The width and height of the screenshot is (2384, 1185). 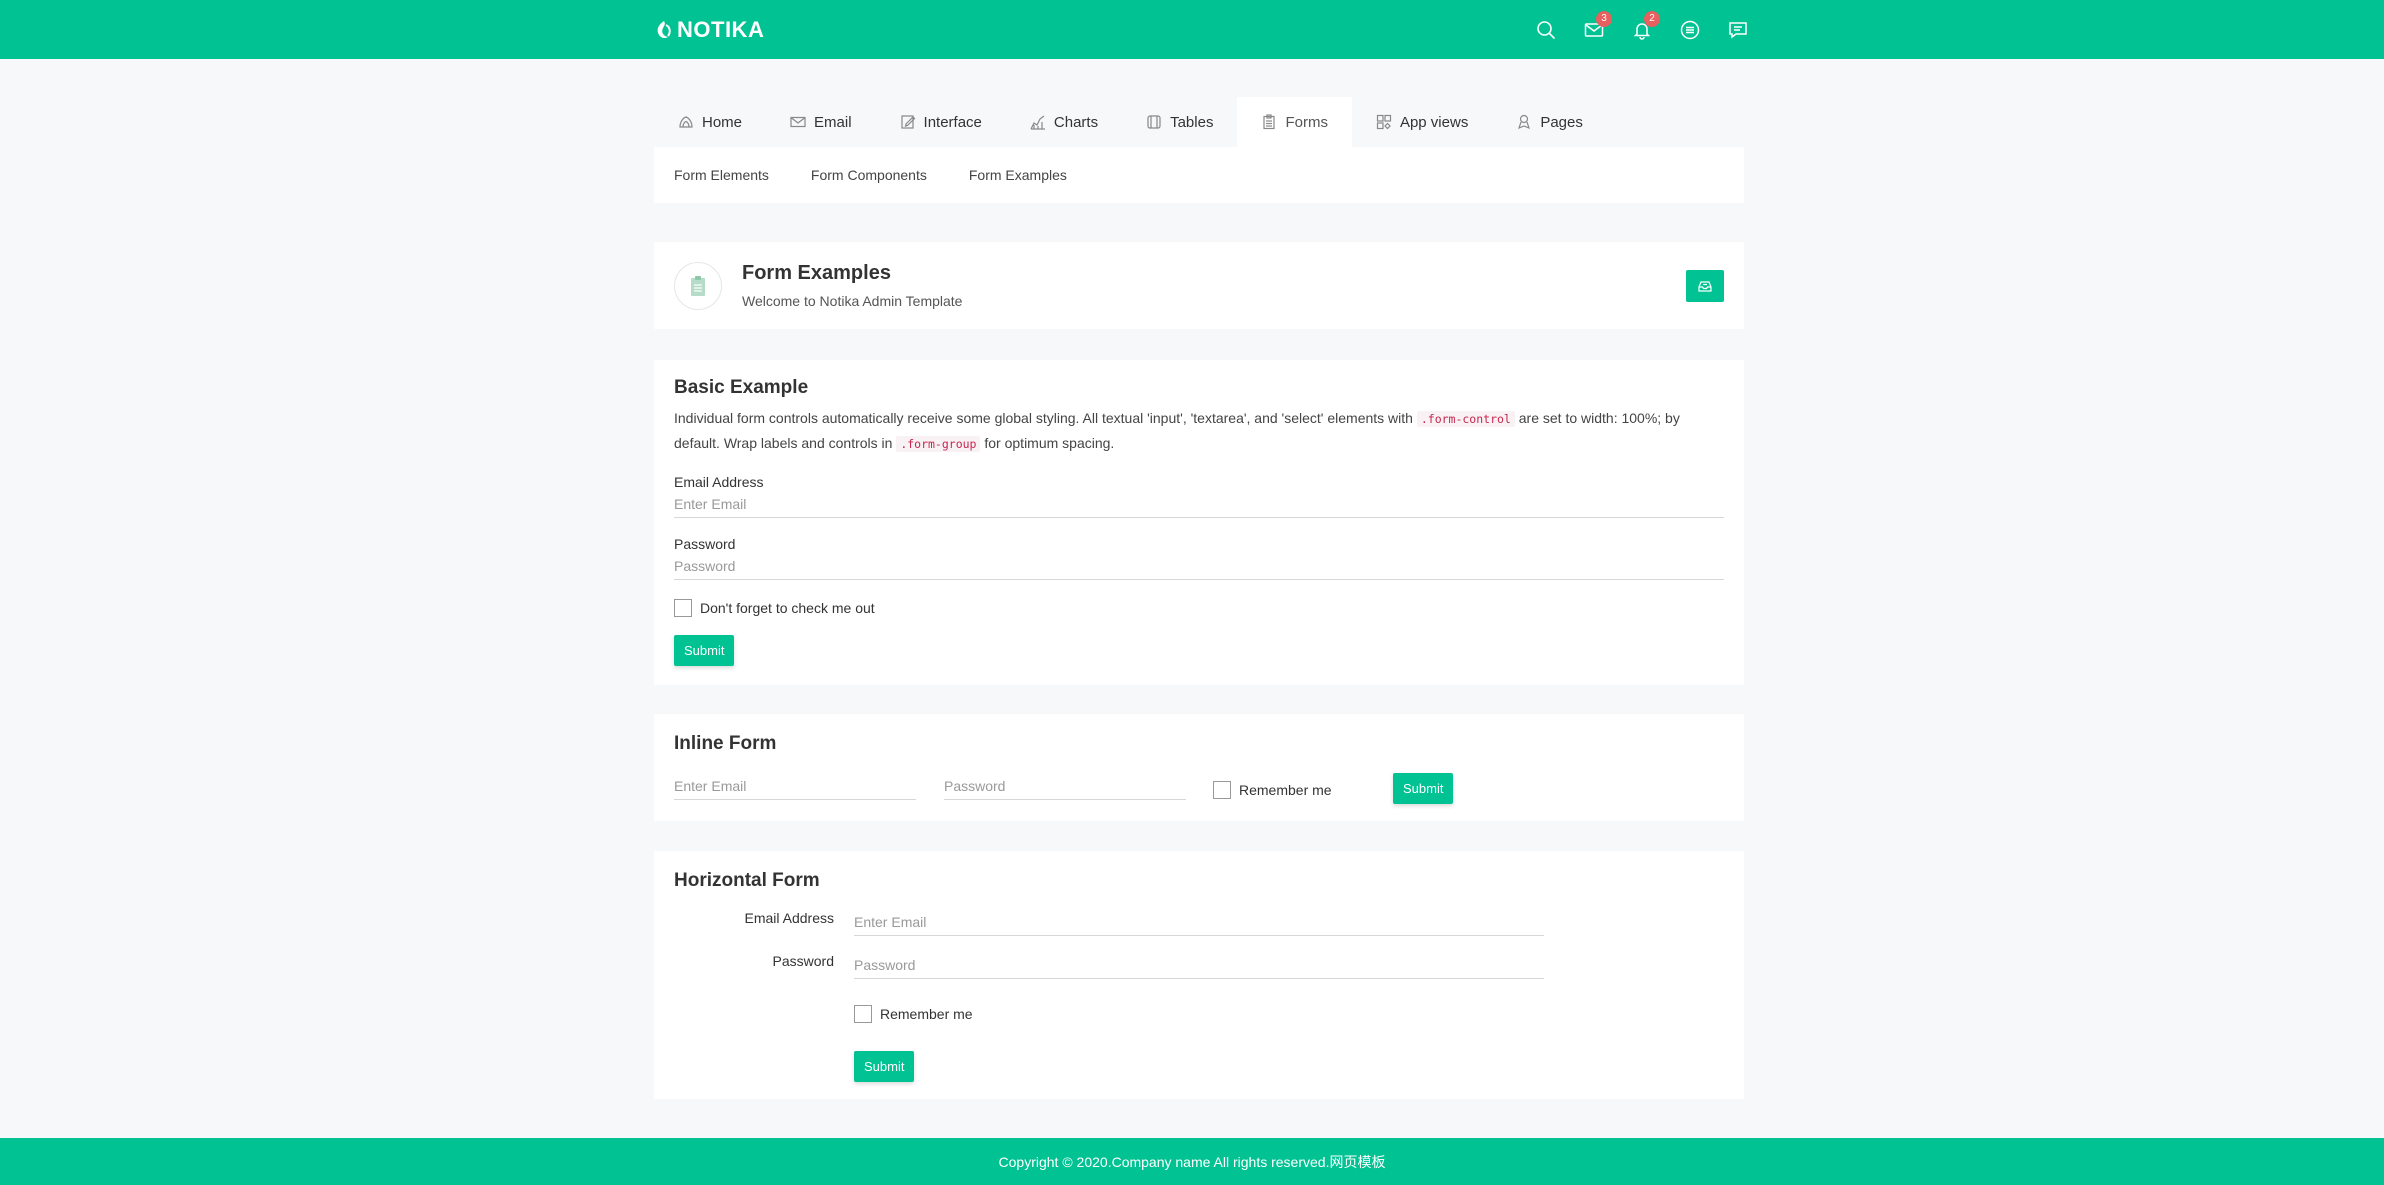 I want to click on header-menu-button, so click(x=1690, y=30).